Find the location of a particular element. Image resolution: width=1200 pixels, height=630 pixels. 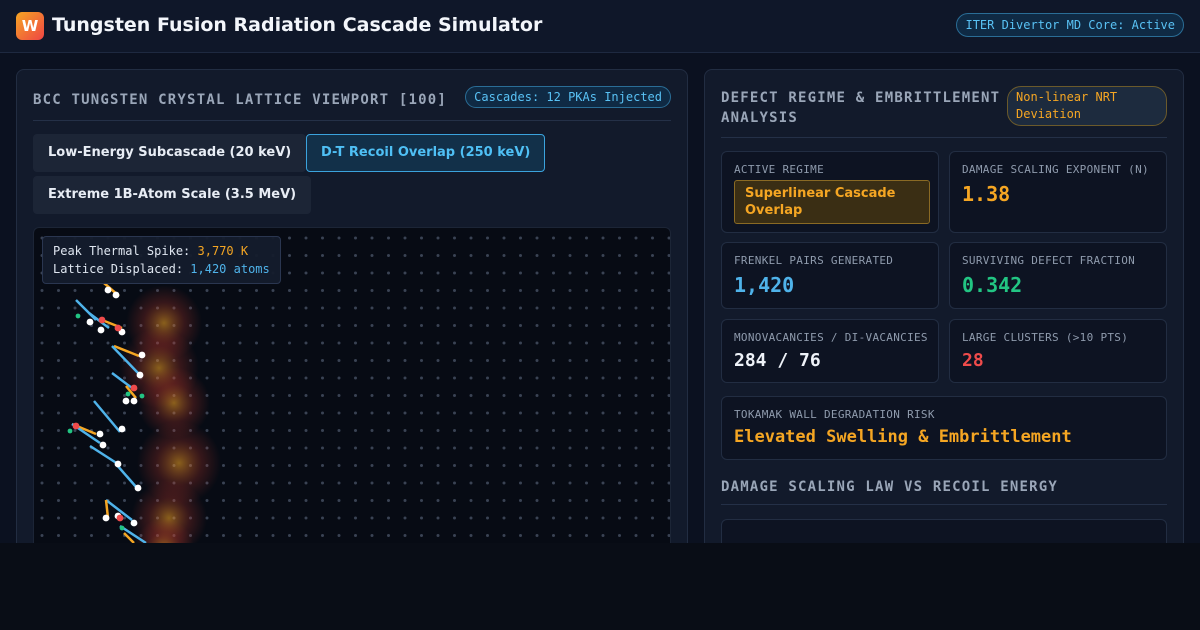

recoil-track is located at coordinates (107, 416).